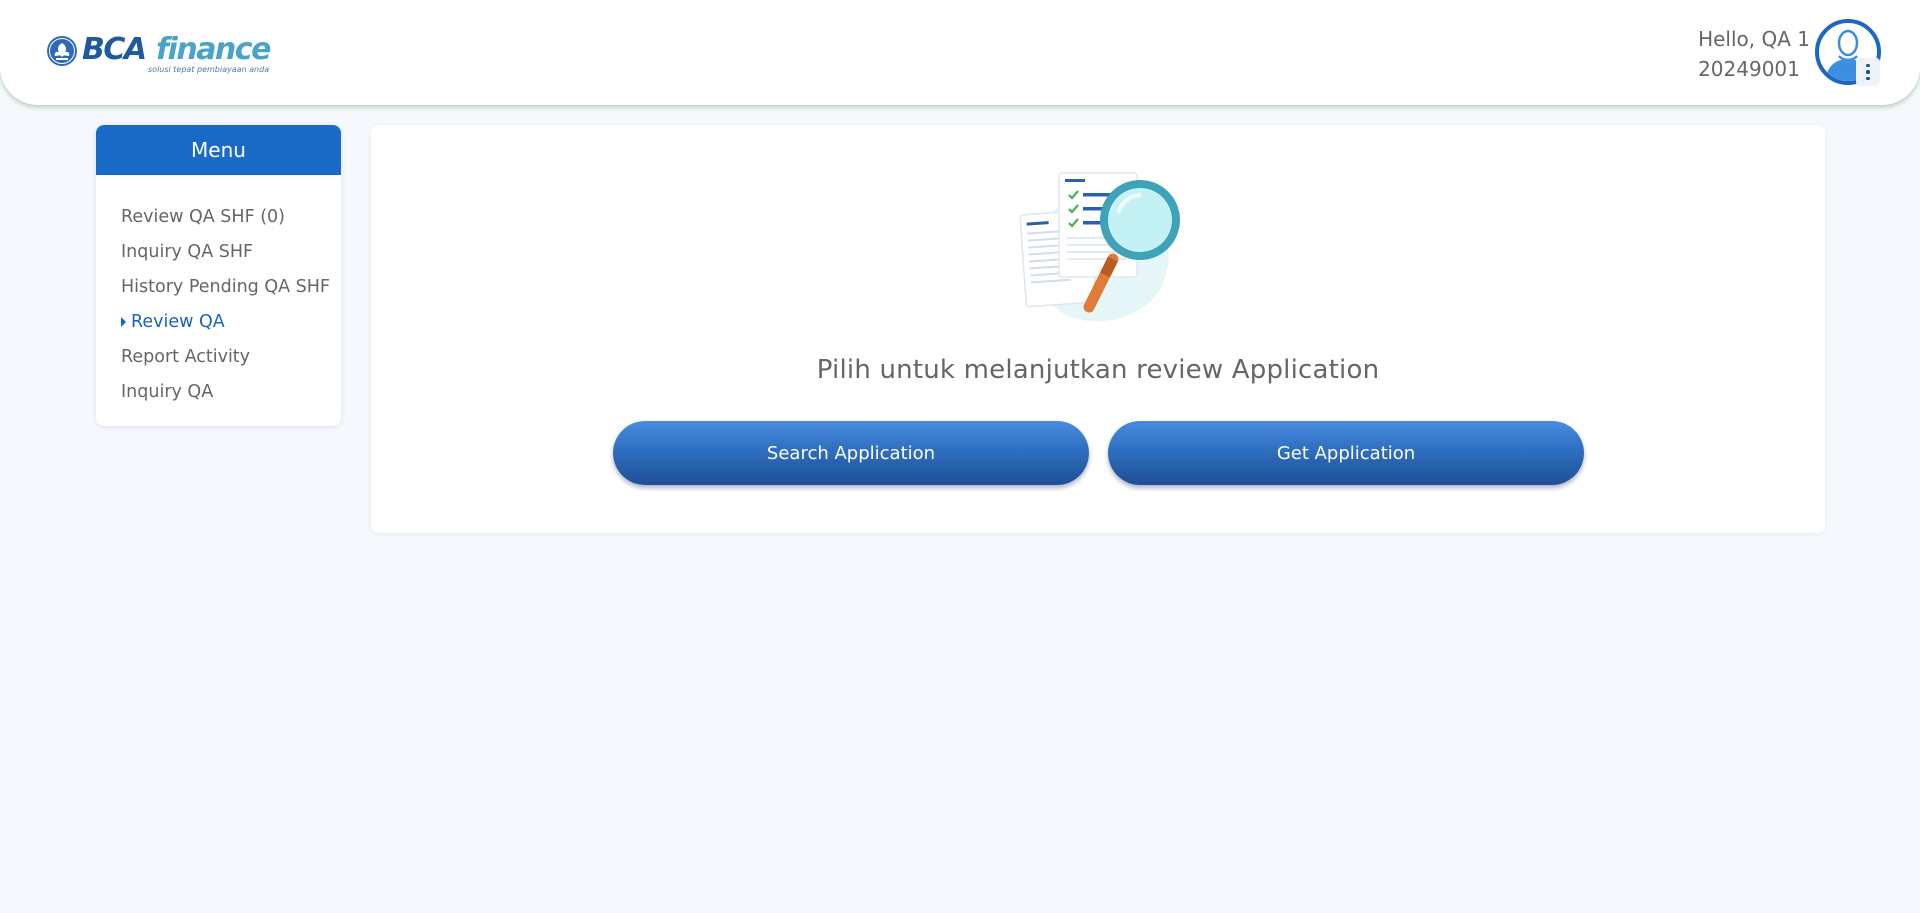  I want to click on user-id: 20249001, so click(1749, 69).